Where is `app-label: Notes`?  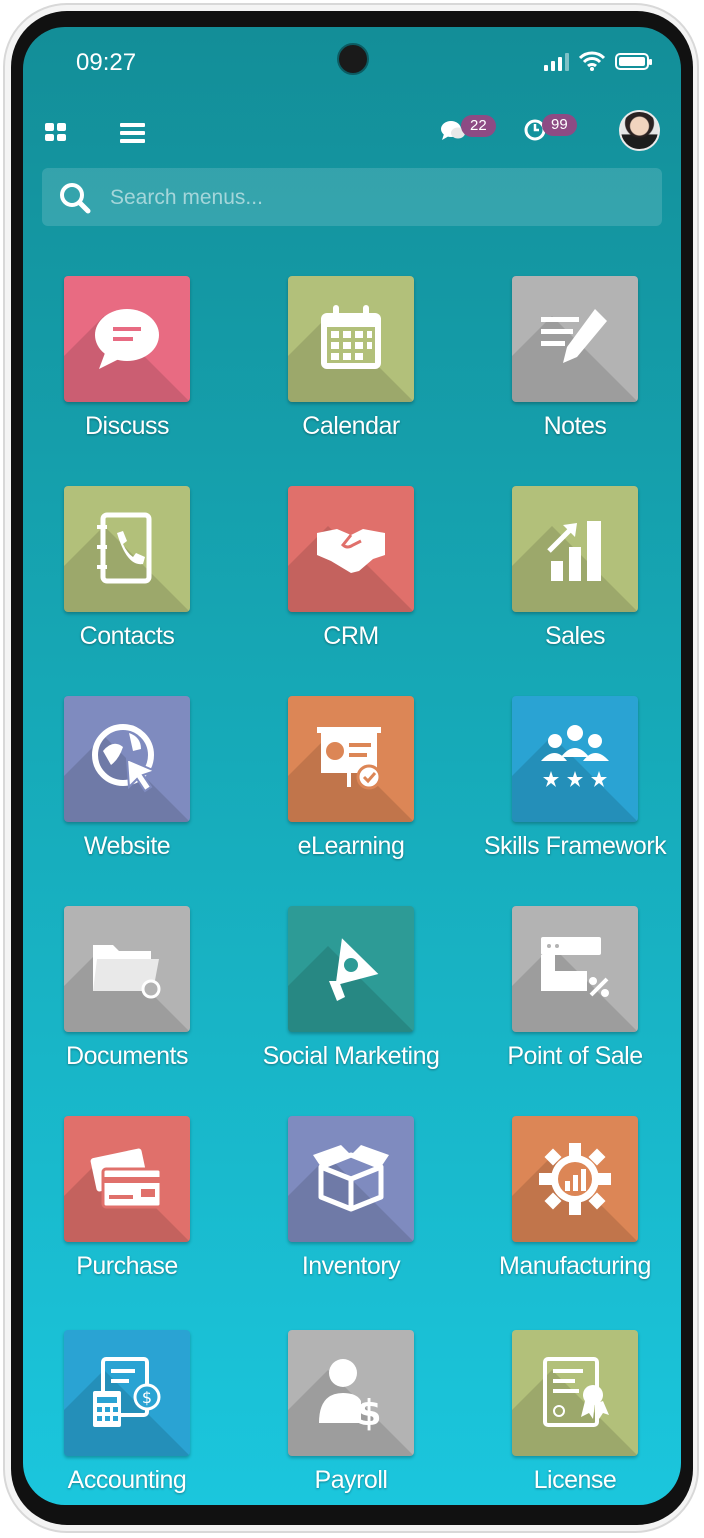 app-label: Notes is located at coordinates (575, 426).